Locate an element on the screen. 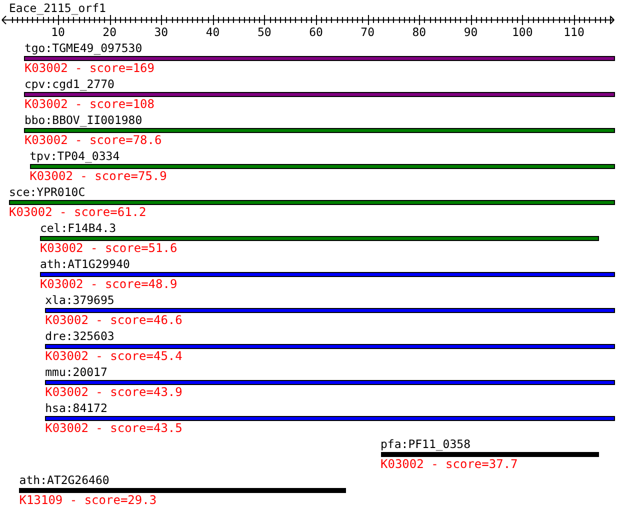  score-label: K03002 - score=48.9 is located at coordinates (109, 284).